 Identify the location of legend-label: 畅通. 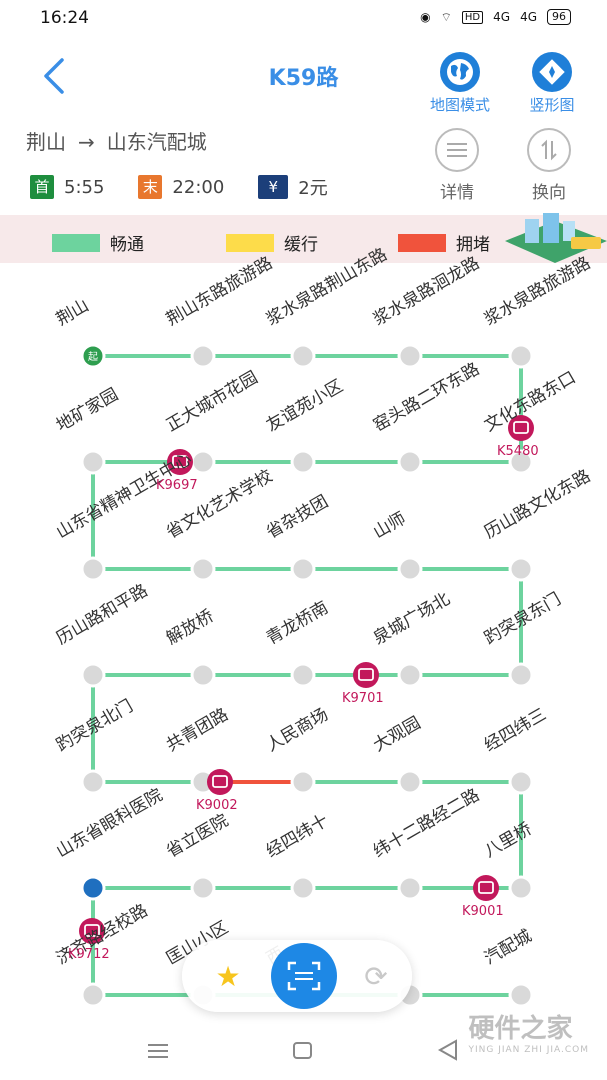
(127, 245).